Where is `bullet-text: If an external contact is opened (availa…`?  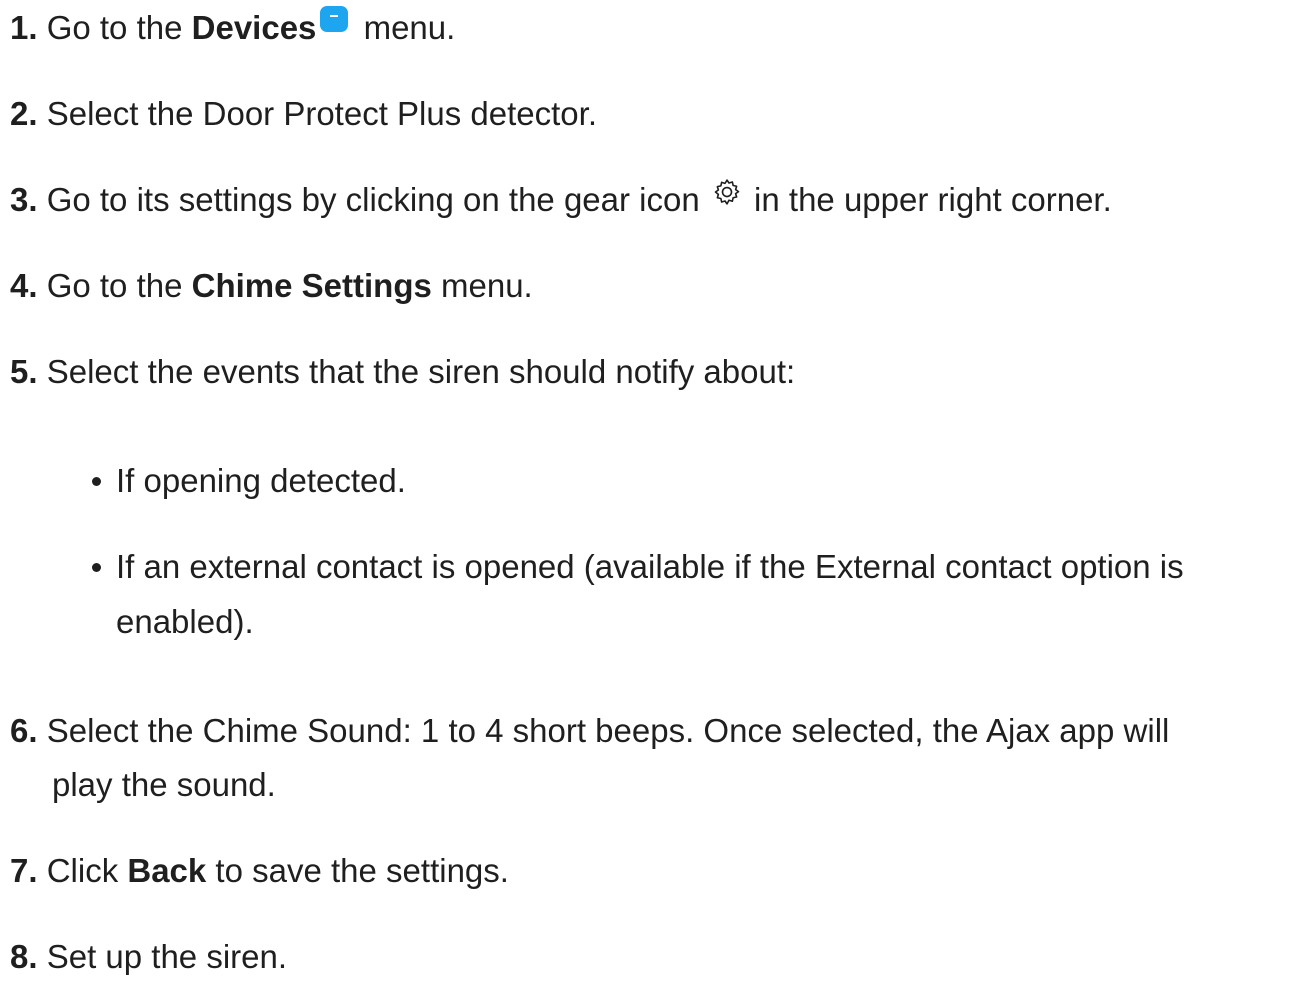
bullet-text: If an external contact is opened (availa… is located at coordinates (650, 566).